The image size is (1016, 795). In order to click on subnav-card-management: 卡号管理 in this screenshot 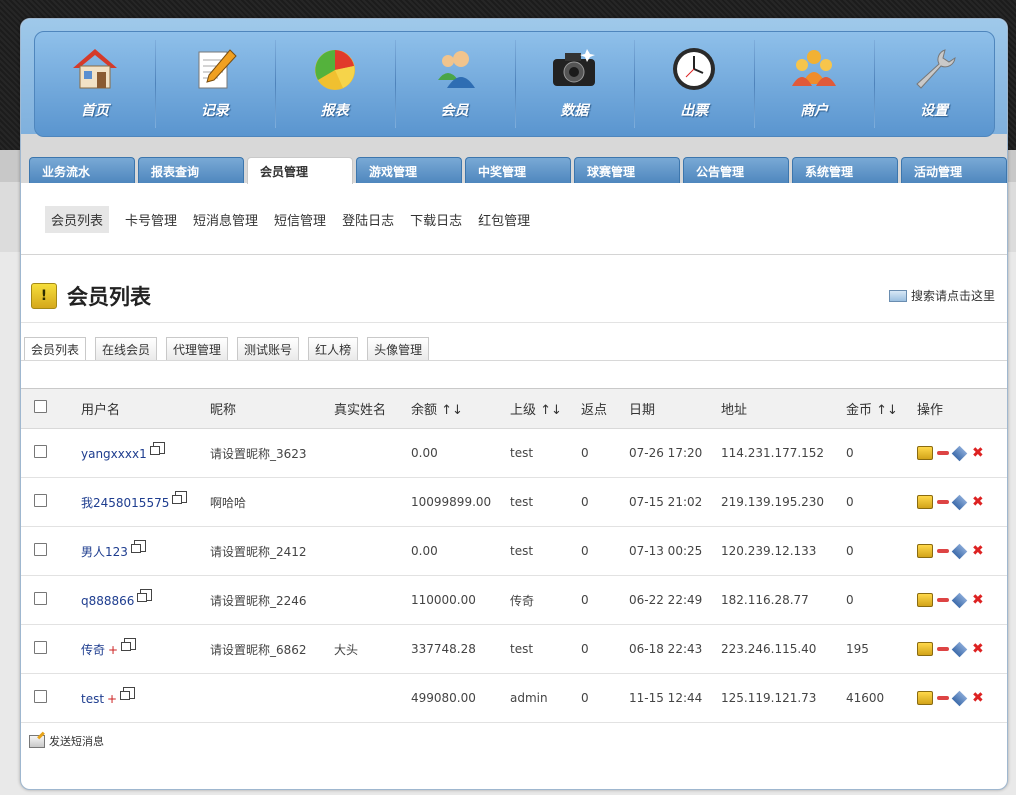, I will do `click(151, 219)`.